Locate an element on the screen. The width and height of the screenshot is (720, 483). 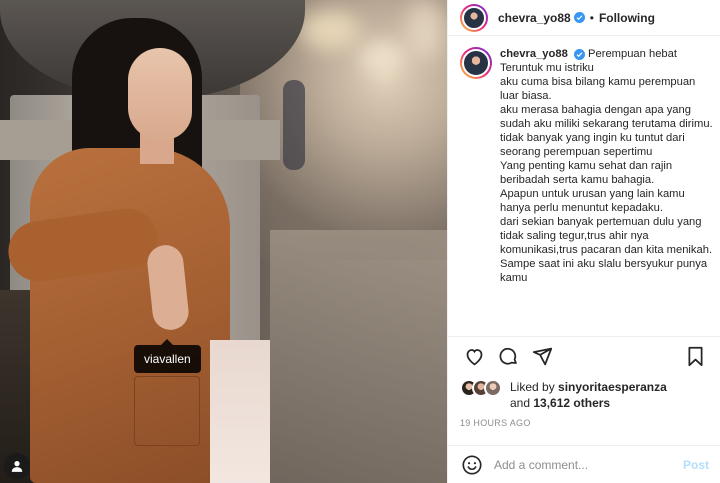
comment-icon is located at coordinates (508, 357).